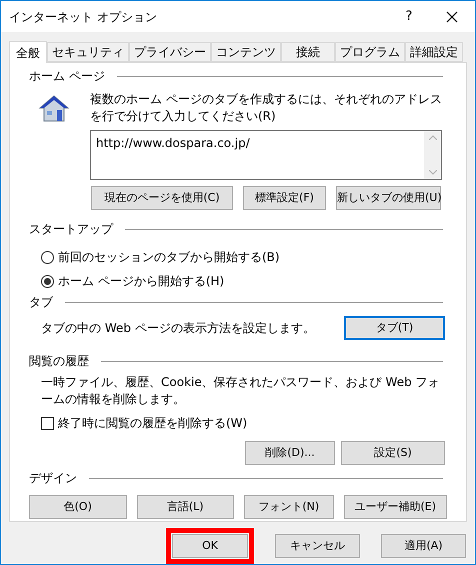 This screenshot has height=565, width=476. I want to click on dialog-button: 色(O), so click(77, 507).